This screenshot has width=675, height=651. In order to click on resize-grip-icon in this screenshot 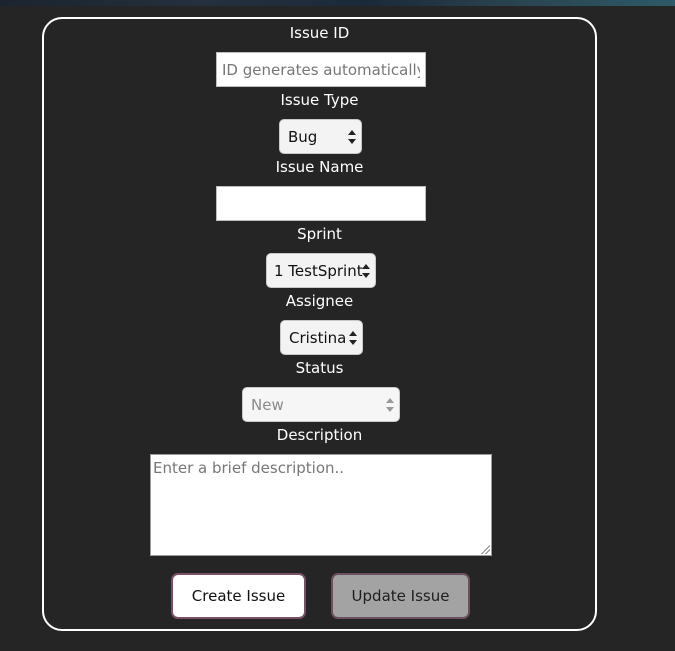, I will do `click(485, 549)`.